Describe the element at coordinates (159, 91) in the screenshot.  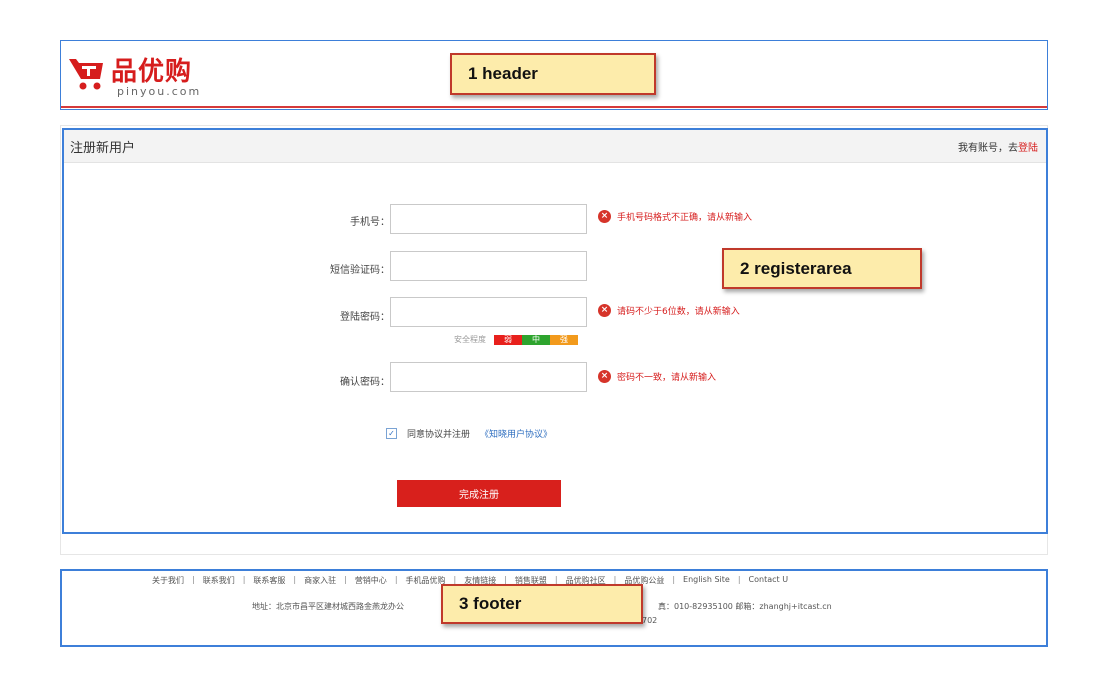
I see `brand-domain: pinyou.com` at that location.